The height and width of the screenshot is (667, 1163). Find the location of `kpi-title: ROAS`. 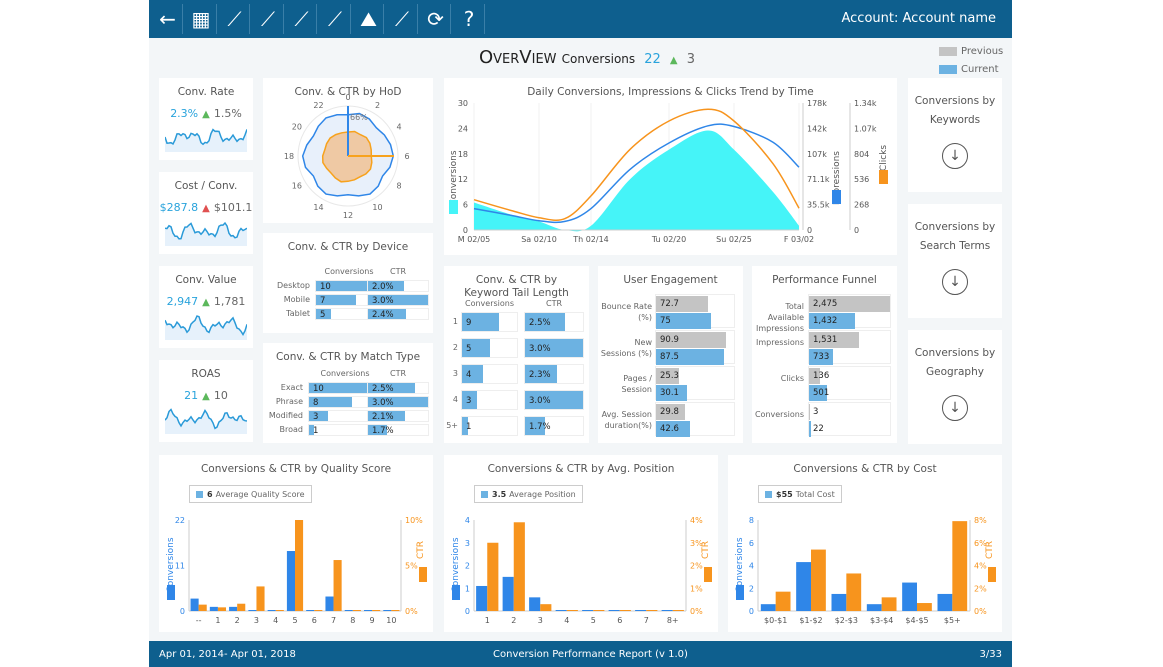

kpi-title: ROAS is located at coordinates (206, 374).